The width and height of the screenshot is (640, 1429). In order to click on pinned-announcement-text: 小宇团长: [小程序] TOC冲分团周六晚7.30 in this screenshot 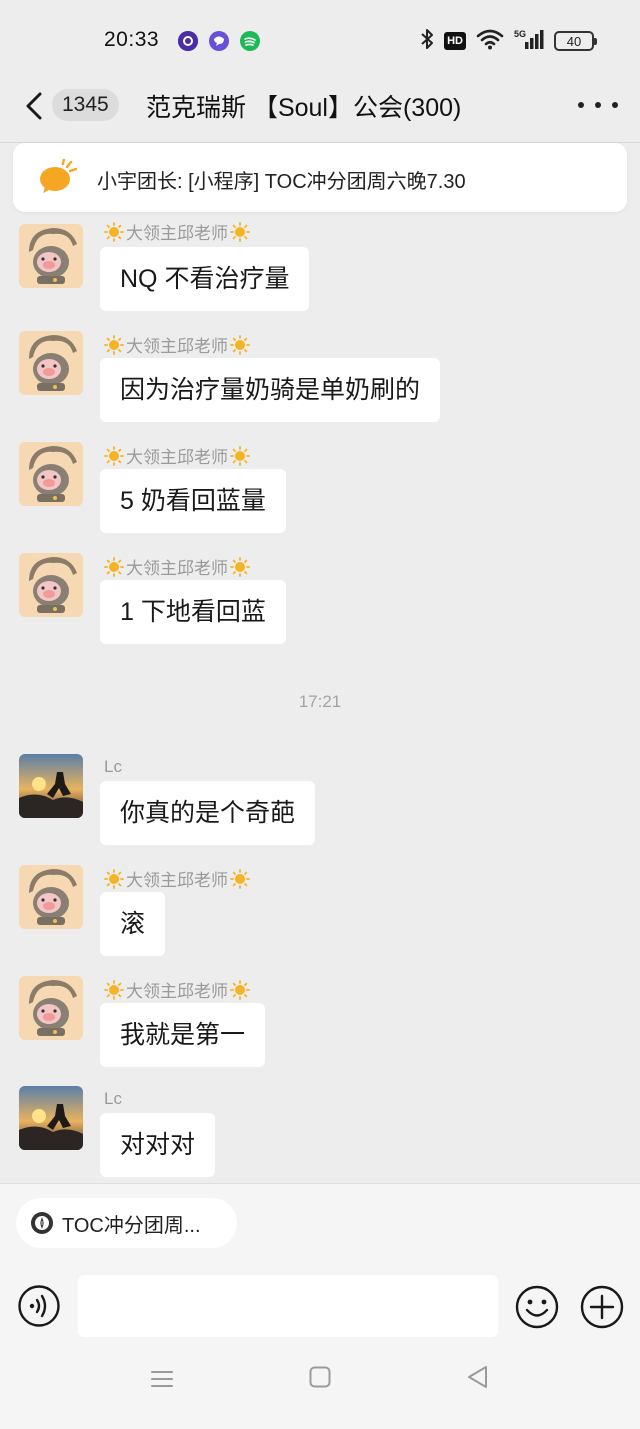, I will do `click(281, 182)`.